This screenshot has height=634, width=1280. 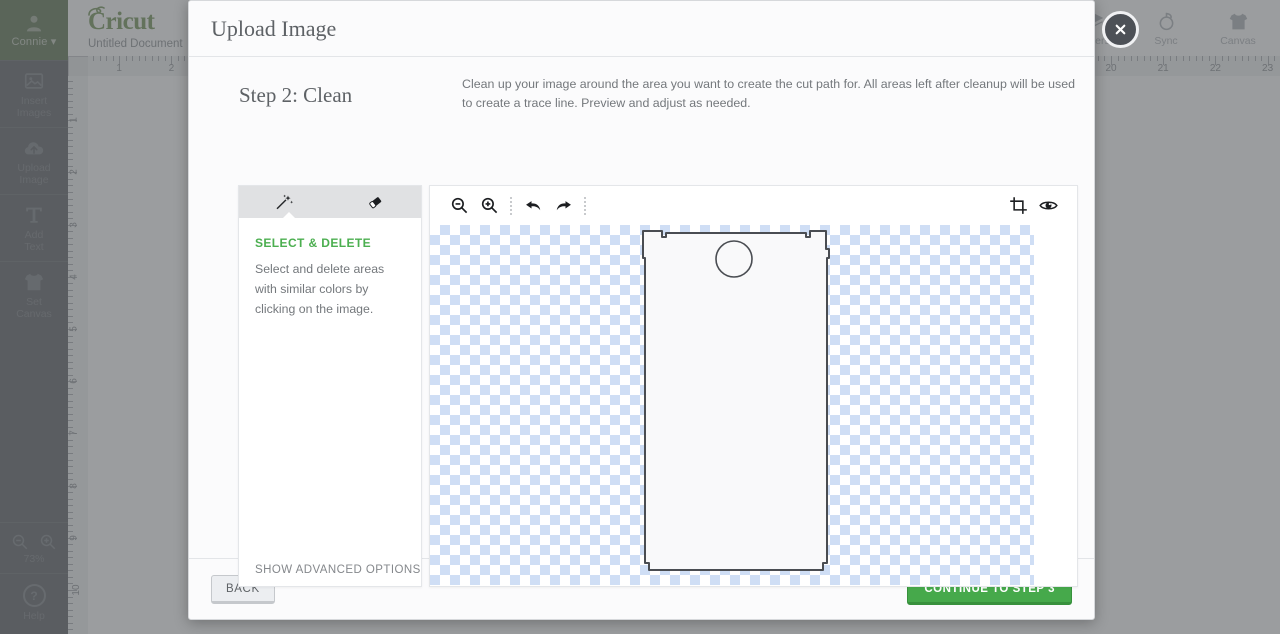 What do you see at coordinates (313, 243) in the screenshot?
I see `tool-heading: SELECT & DELETE` at bounding box center [313, 243].